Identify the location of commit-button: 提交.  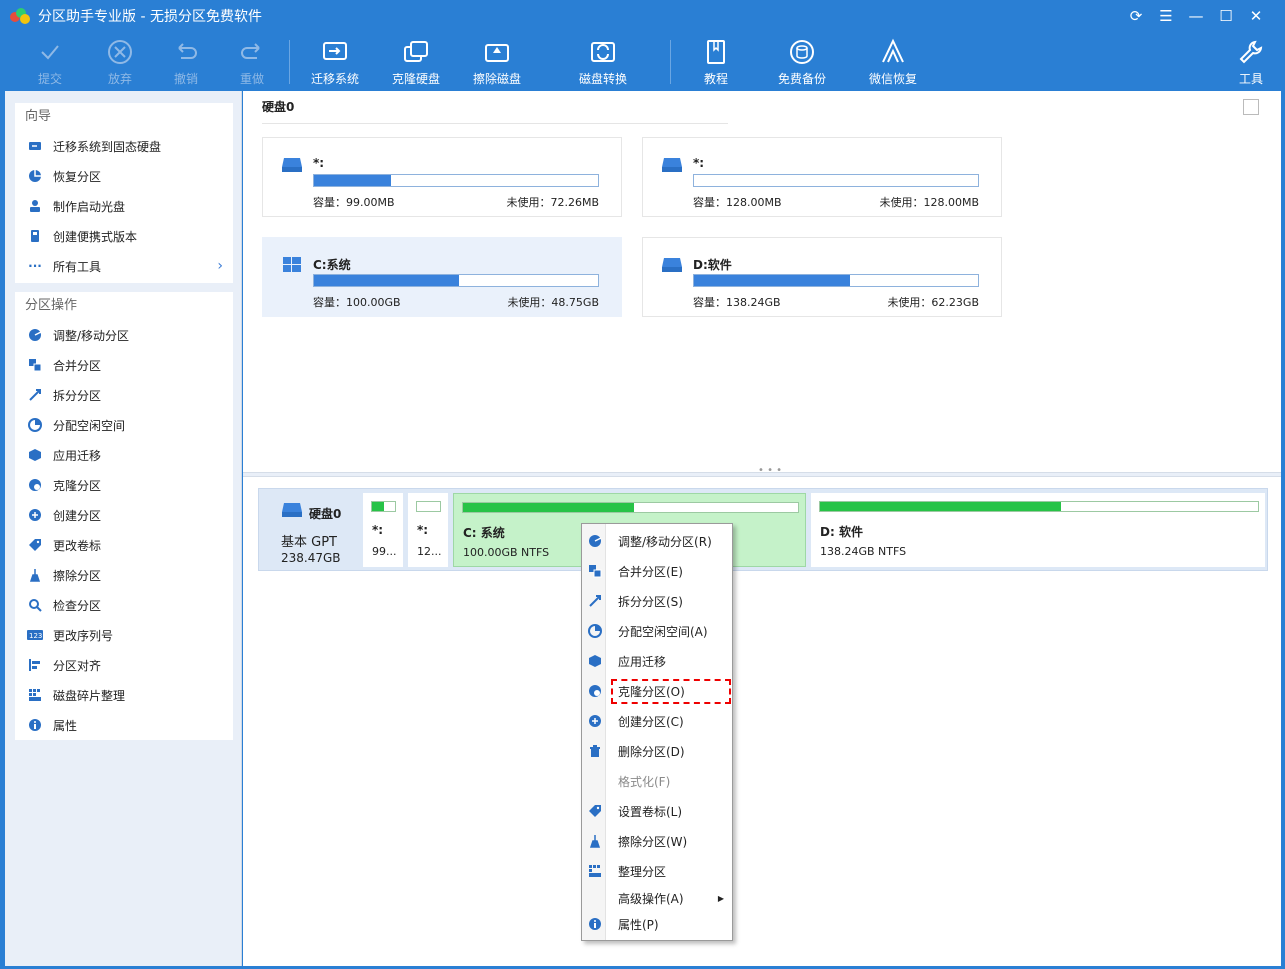
(50, 62).